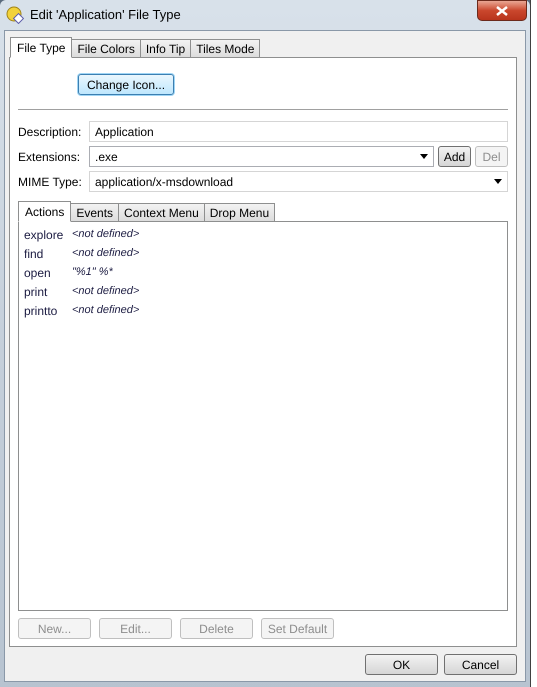 This screenshot has height=687, width=537. What do you see at coordinates (161, 212) in the screenshot?
I see `tab: Context Menu` at bounding box center [161, 212].